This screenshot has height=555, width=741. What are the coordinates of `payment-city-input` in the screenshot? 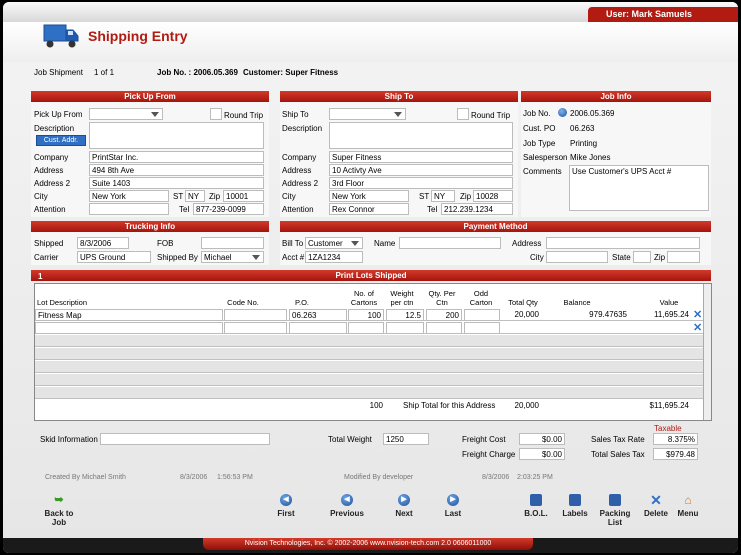 It's located at (577, 257).